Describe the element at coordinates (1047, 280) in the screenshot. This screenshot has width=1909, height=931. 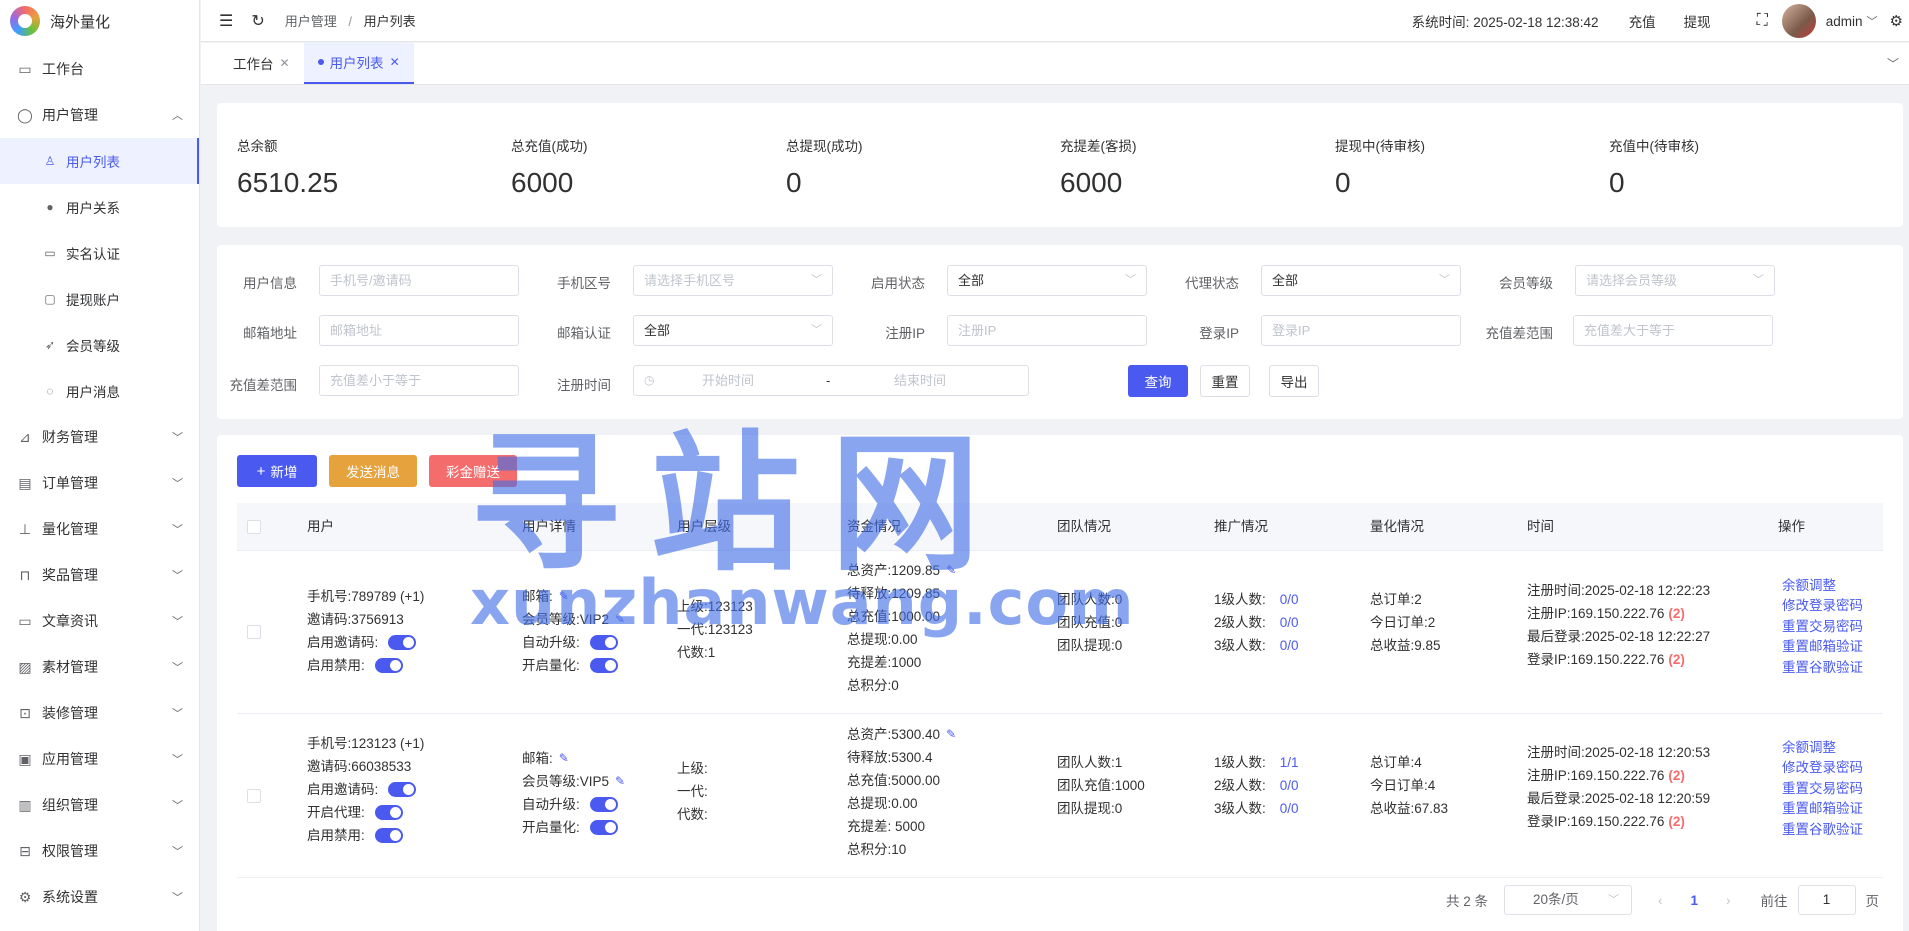
I see `enable-status-select: 全部 ﹀` at that location.